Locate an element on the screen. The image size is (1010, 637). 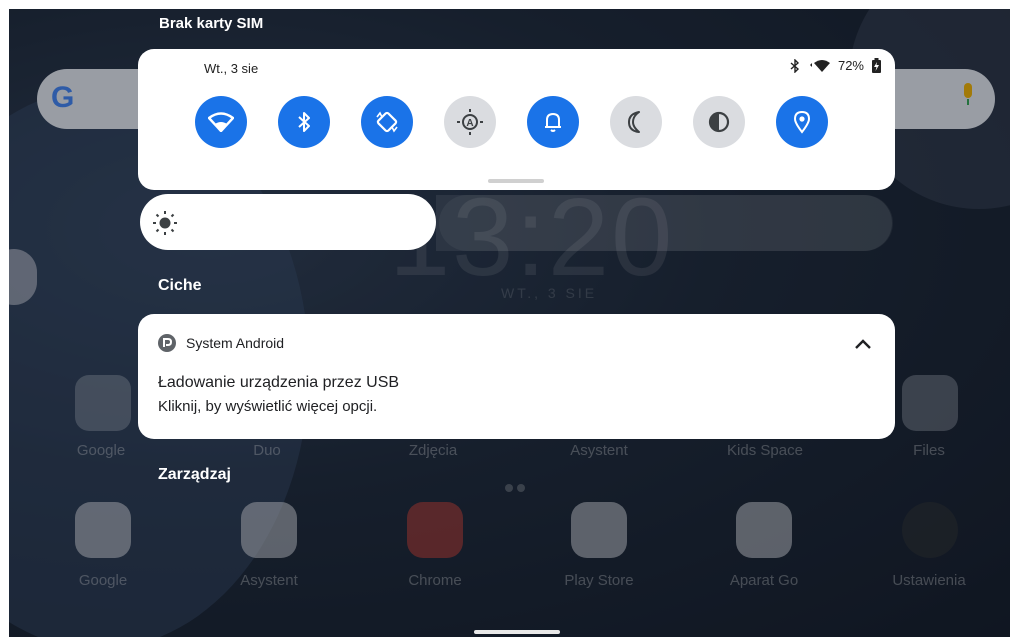
rotate-icon is located at coordinates (387, 122).